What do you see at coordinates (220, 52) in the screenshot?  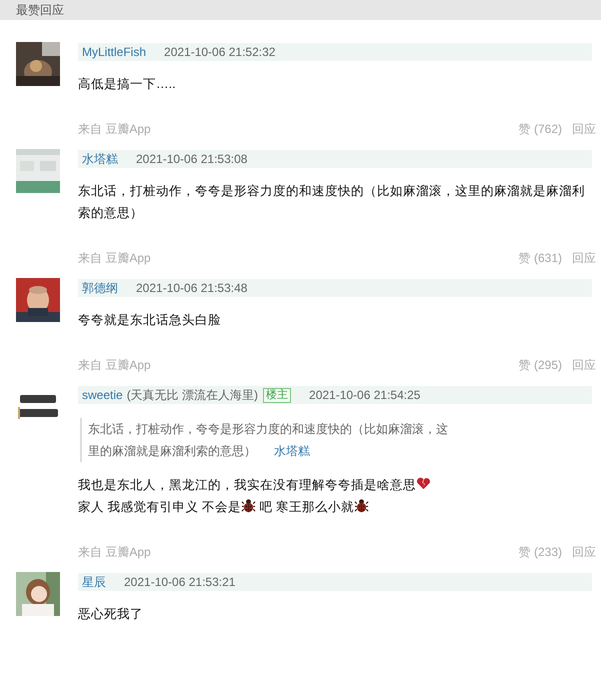 I see `comment-time: 2021-10-06 21:52:32` at bounding box center [220, 52].